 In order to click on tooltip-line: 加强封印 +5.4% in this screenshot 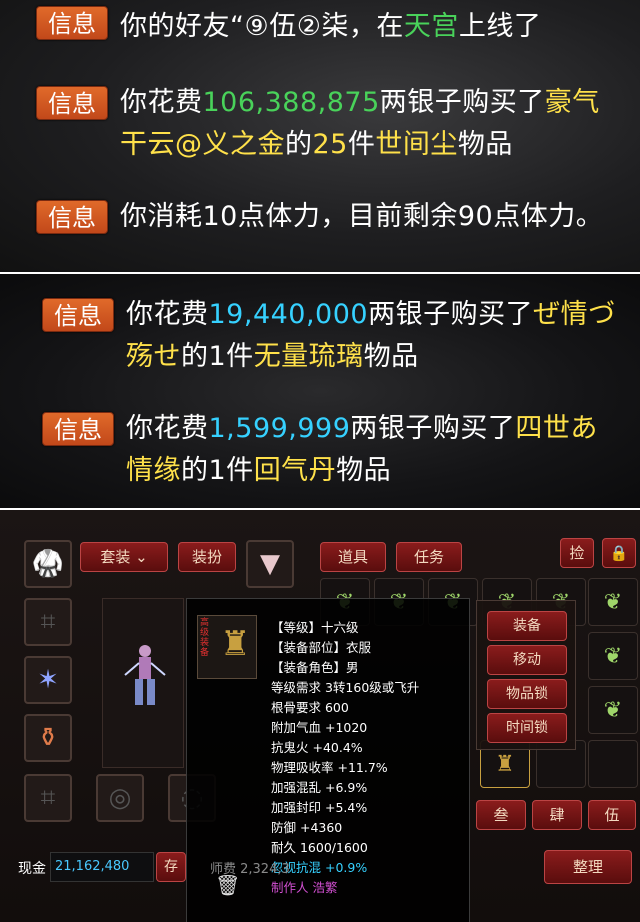, I will do `click(319, 807)`.